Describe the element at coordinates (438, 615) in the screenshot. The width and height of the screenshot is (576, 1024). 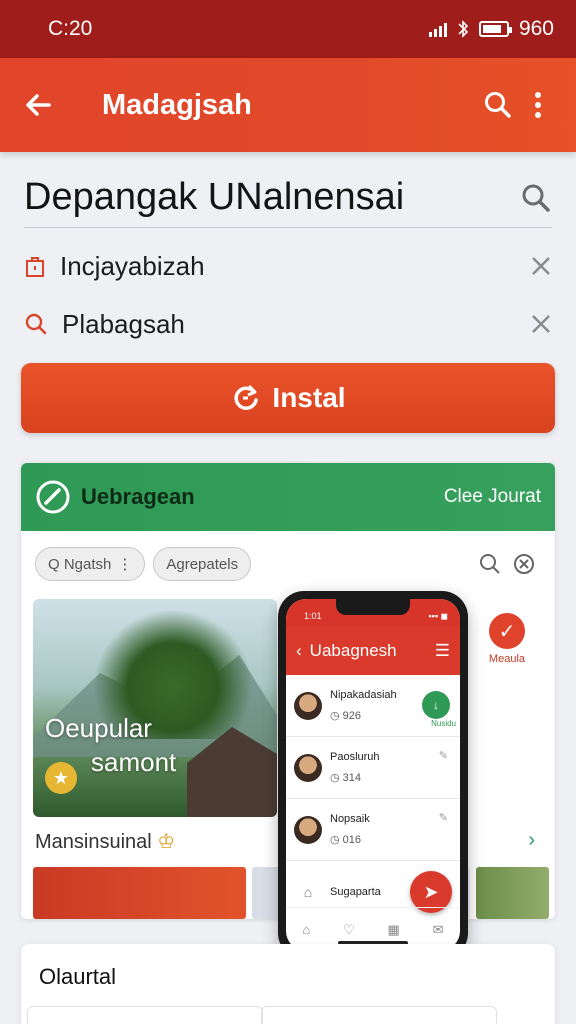
I see `phone-status-icons: ▪▪▪ ◼` at that location.